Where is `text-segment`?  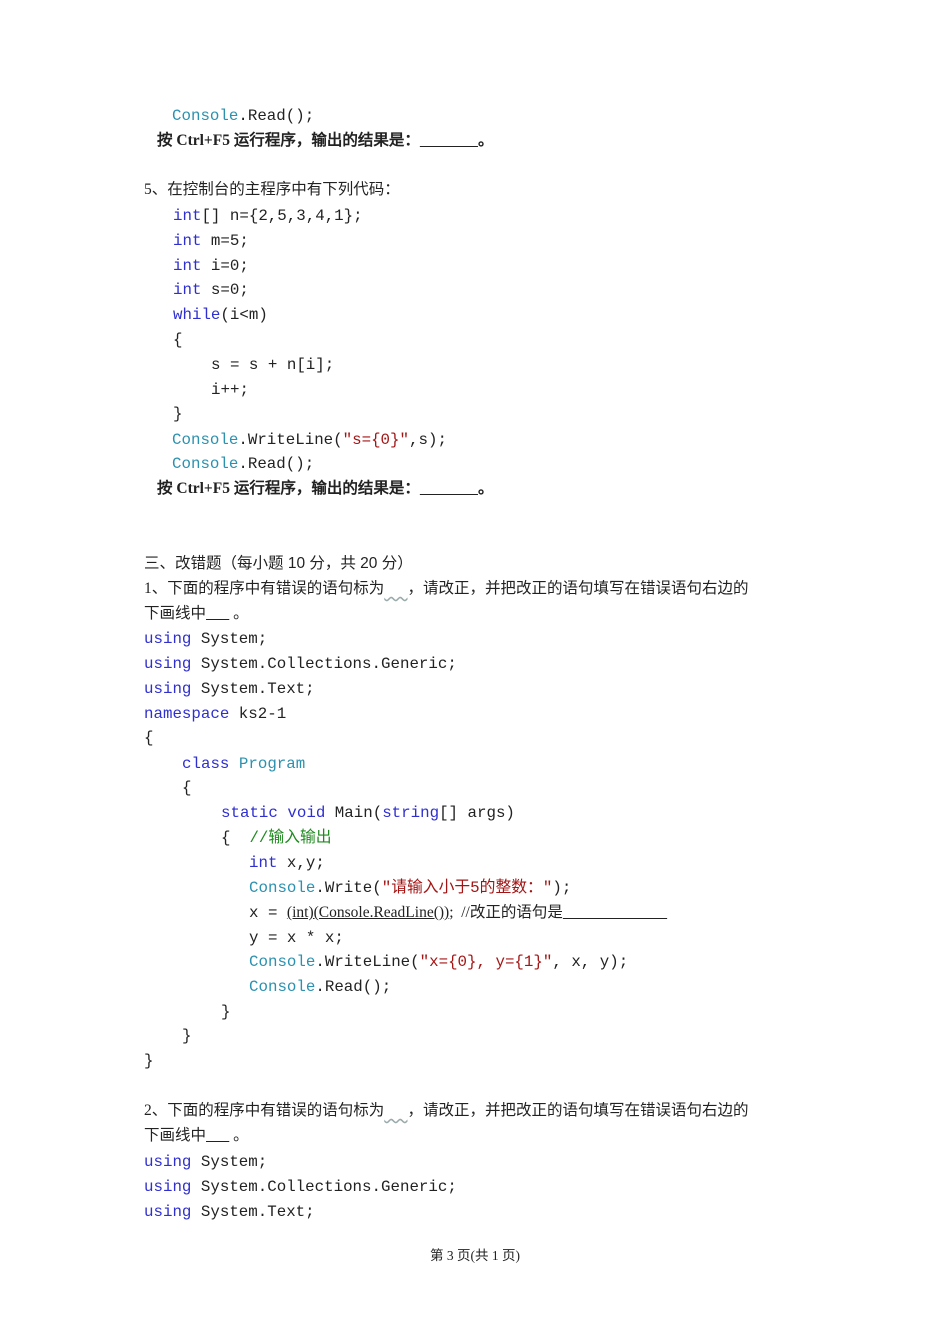 text-segment is located at coordinates (233, 764).